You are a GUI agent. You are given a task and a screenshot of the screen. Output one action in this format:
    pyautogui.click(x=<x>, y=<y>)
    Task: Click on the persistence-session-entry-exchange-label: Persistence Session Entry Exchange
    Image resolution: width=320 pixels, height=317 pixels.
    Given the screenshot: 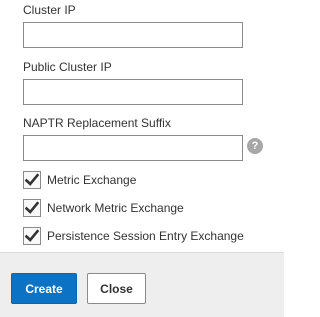 What is the action you would take?
    pyautogui.click(x=145, y=236)
    